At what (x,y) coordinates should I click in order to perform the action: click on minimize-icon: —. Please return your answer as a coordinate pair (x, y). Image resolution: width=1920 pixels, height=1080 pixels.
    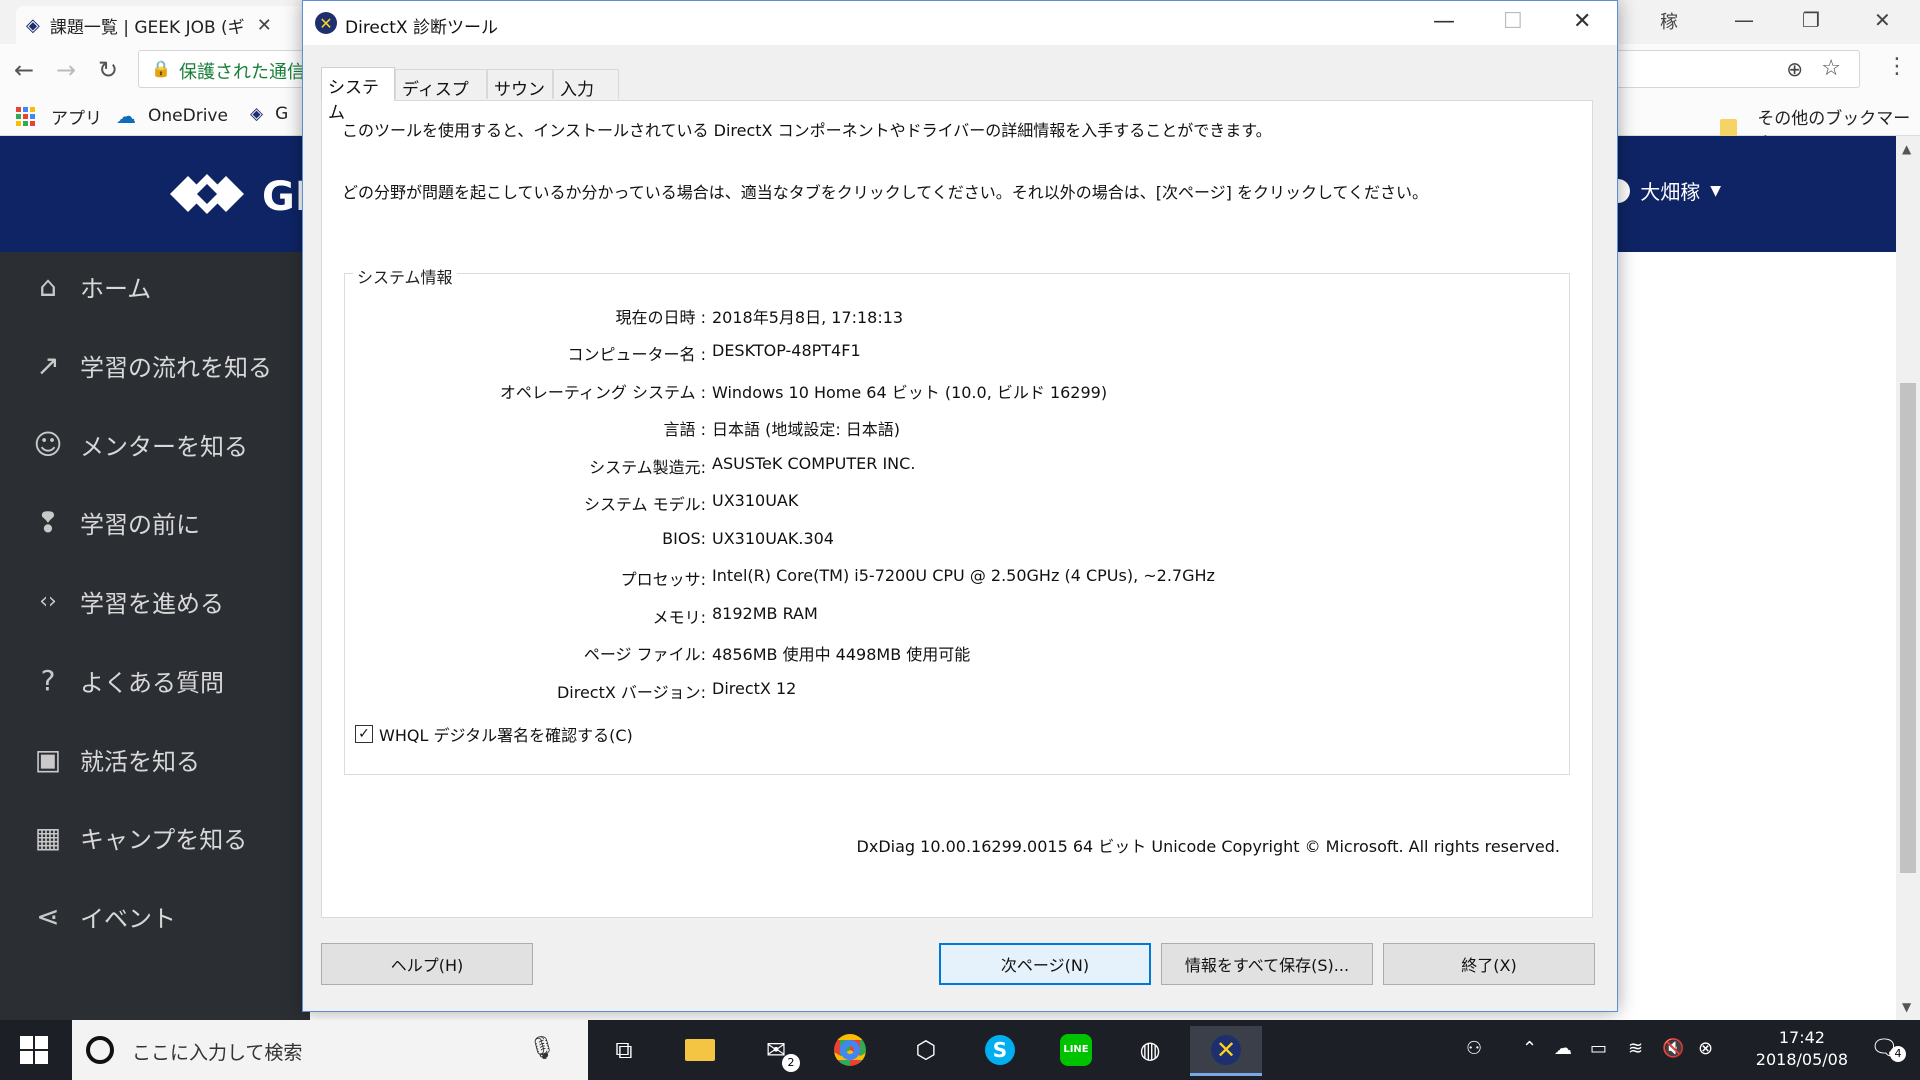
    Looking at the image, I should click on (1744, 20).